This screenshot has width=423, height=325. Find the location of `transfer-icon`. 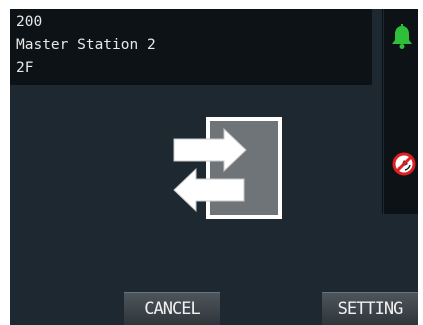

transfer-icon is located at coordinates (227, 168).